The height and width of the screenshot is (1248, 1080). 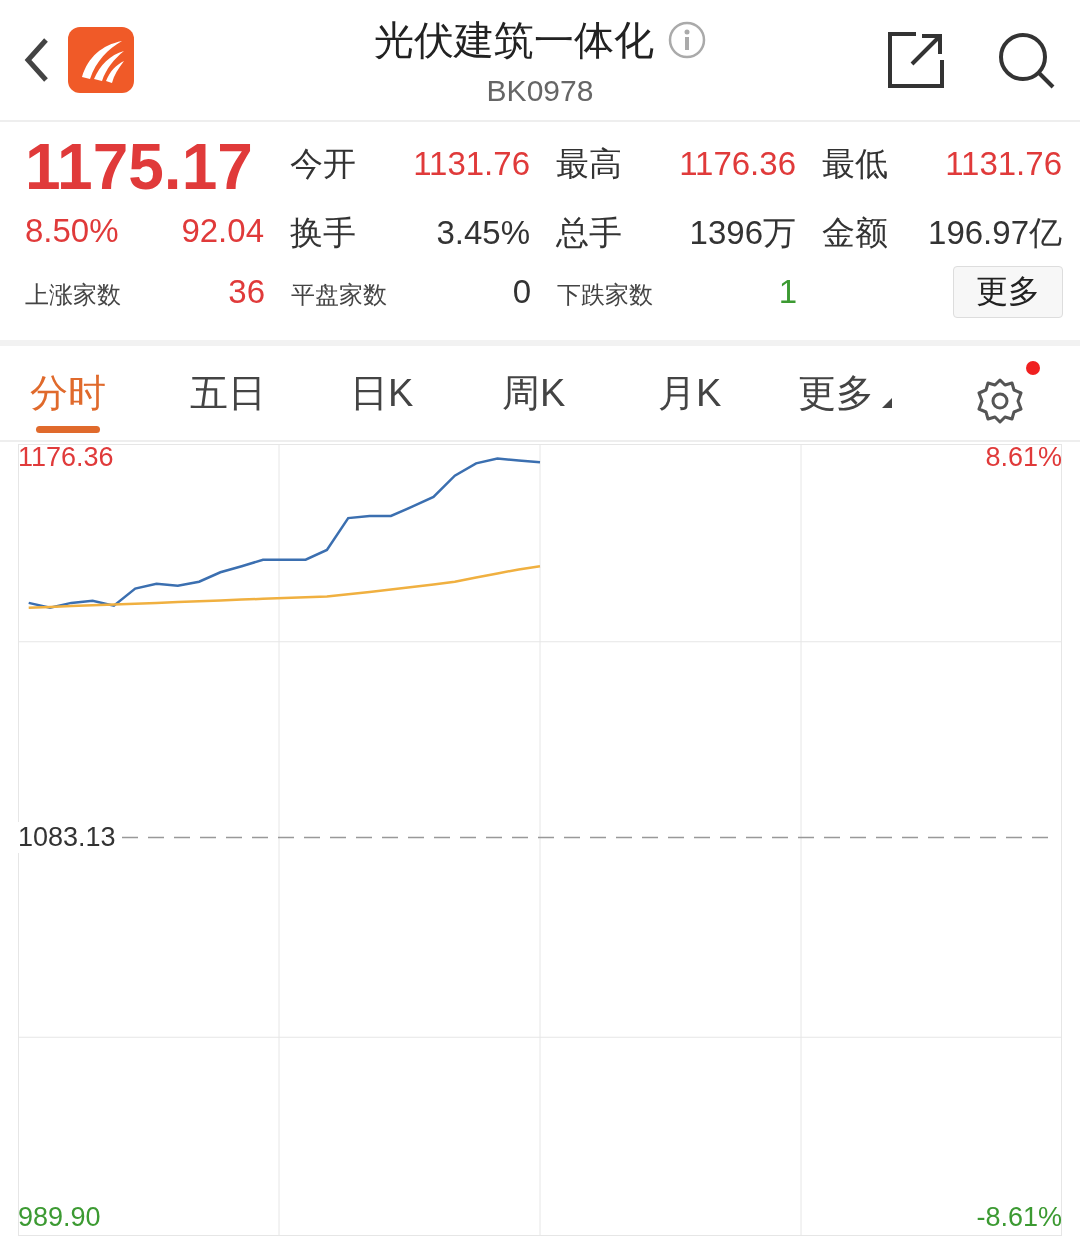 What do you see at coordinates (855, 164) in the screenshot?
I see `stat-label: 最低` at bounding box center [855, 164].